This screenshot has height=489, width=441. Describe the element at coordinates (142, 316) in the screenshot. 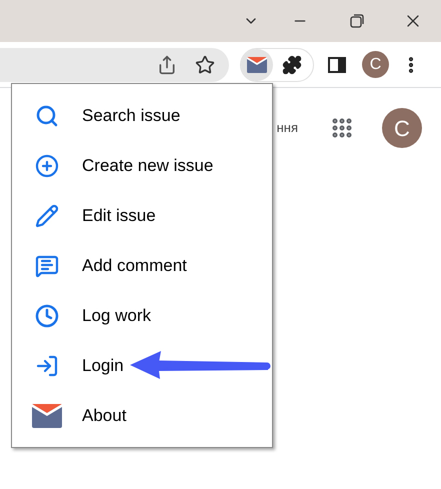

I see `menu-item: Log work` at that location.